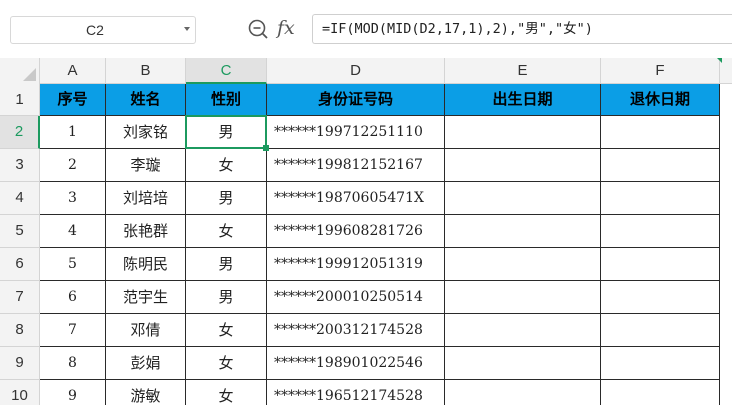  Describe the element at coordinates (73, 330) in the screenshot. I see `cell-seq: 7` at that location.